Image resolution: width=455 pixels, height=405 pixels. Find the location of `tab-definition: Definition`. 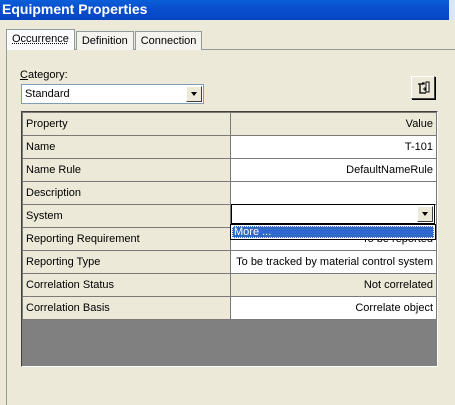

tab-definition: Definition is located at coordinates (104, 40).